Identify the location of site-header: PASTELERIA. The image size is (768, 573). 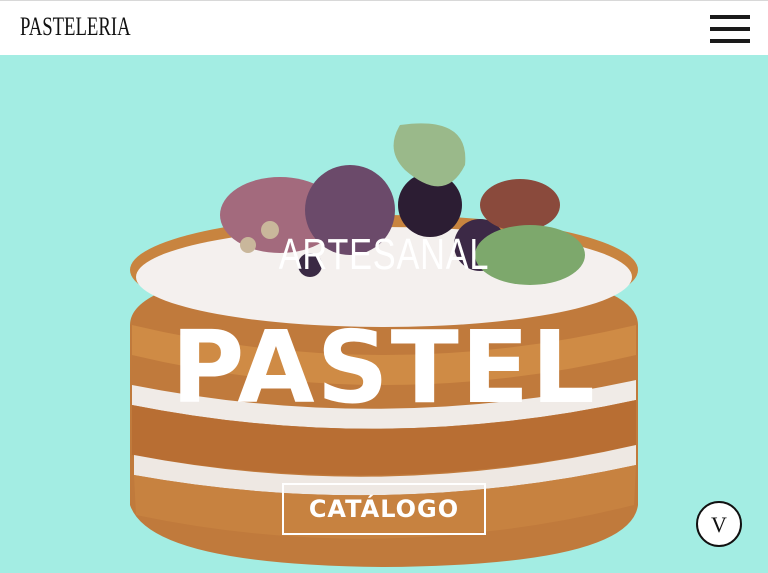
(384, 27).